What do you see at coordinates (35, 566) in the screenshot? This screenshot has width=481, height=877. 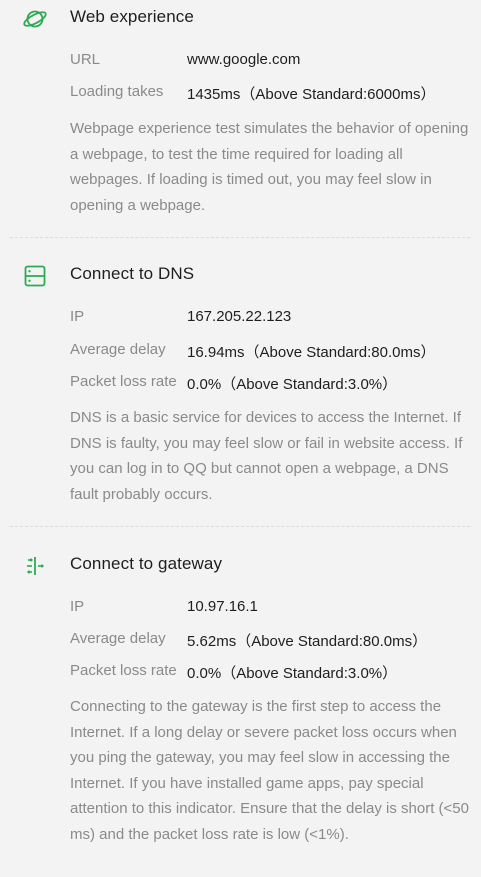 I see `gateway-arrows-icon` at bounding box center [35, 566].